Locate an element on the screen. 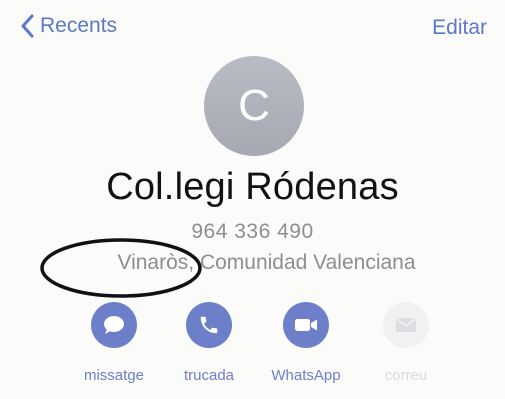 The width and height of the screenshot is (505, 399). phone-icon is located at coordinates (209, 325).